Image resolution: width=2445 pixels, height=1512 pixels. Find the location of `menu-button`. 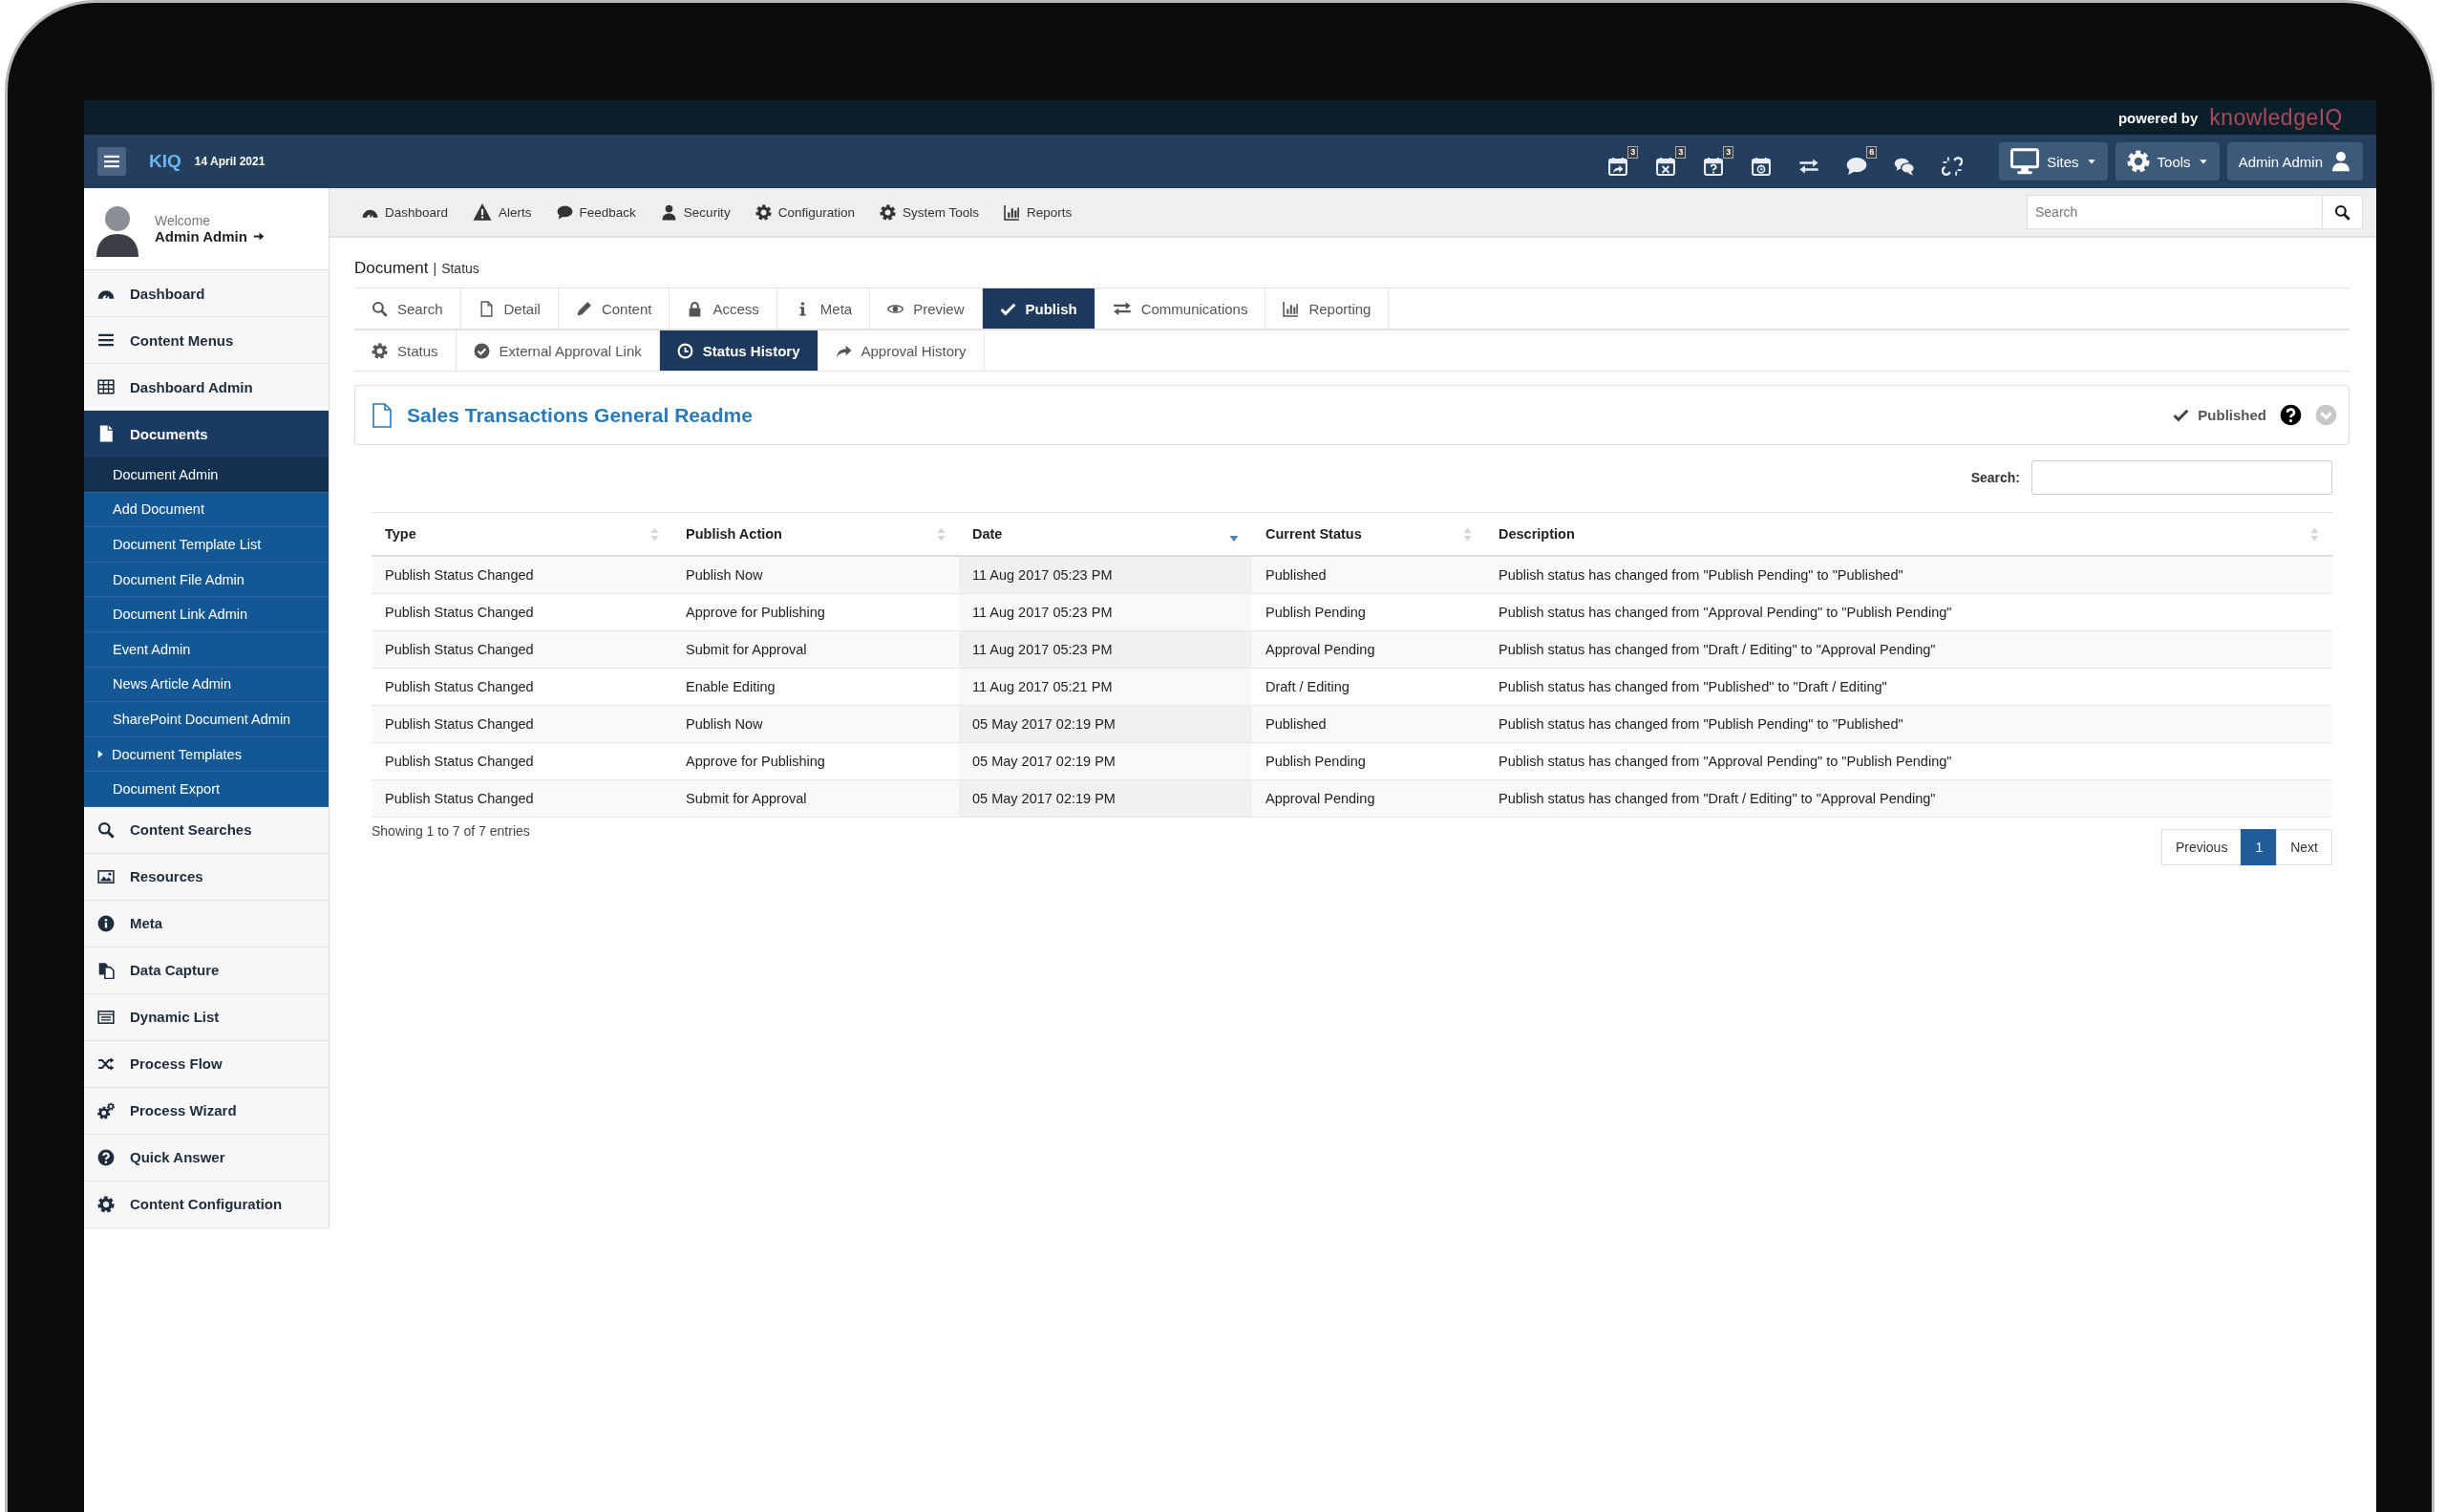

menu-button is located at coordinates (112, 161).